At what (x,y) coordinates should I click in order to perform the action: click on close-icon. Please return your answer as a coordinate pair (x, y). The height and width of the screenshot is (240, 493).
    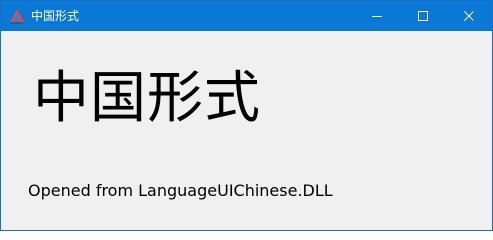
    Looking at the image, I should click on (469, 16).